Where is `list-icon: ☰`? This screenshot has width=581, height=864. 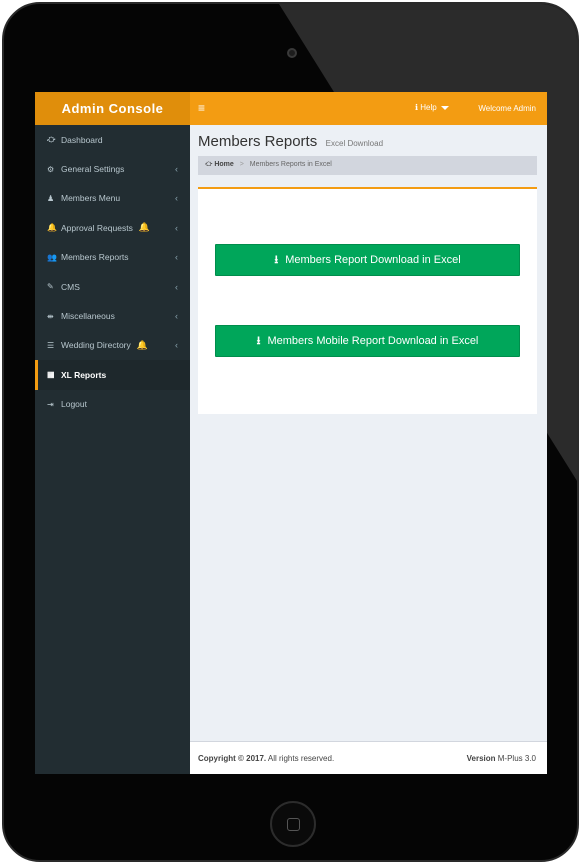
list-icon: ☰ is located at coordinates (51, 345).